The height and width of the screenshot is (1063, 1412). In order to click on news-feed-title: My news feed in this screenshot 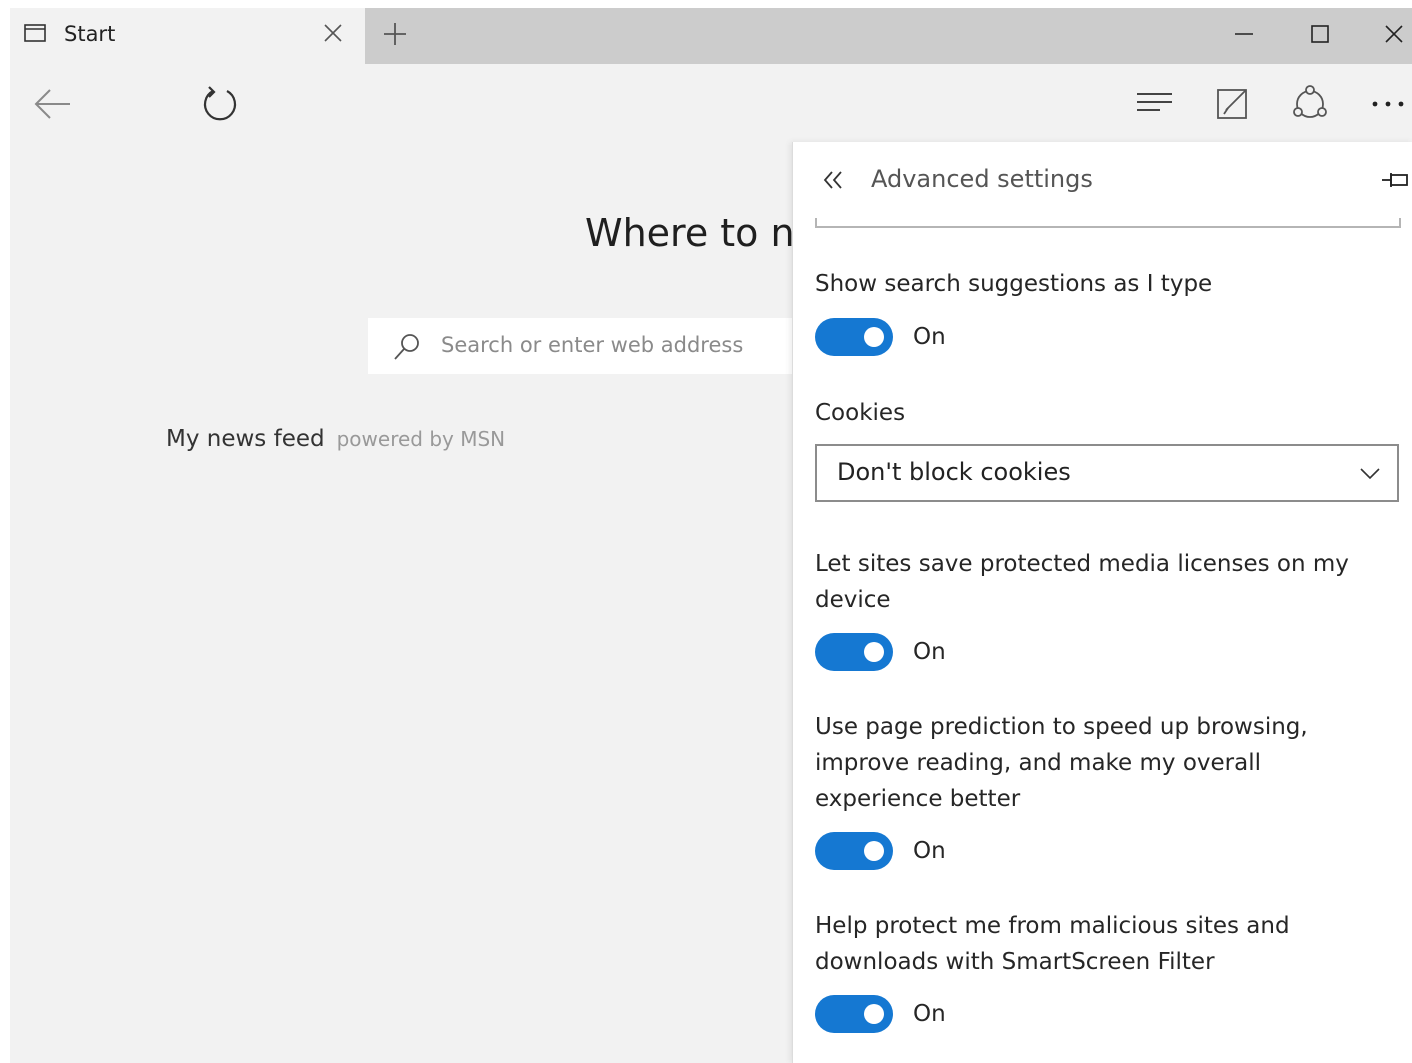, I will do `click(245, 439)`.